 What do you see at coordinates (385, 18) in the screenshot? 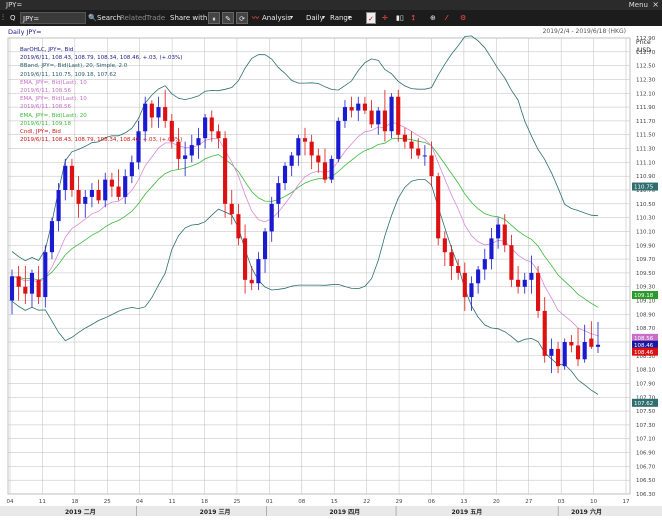
I see `crosshair-icon: ✛` at bounding box center [385, 18].